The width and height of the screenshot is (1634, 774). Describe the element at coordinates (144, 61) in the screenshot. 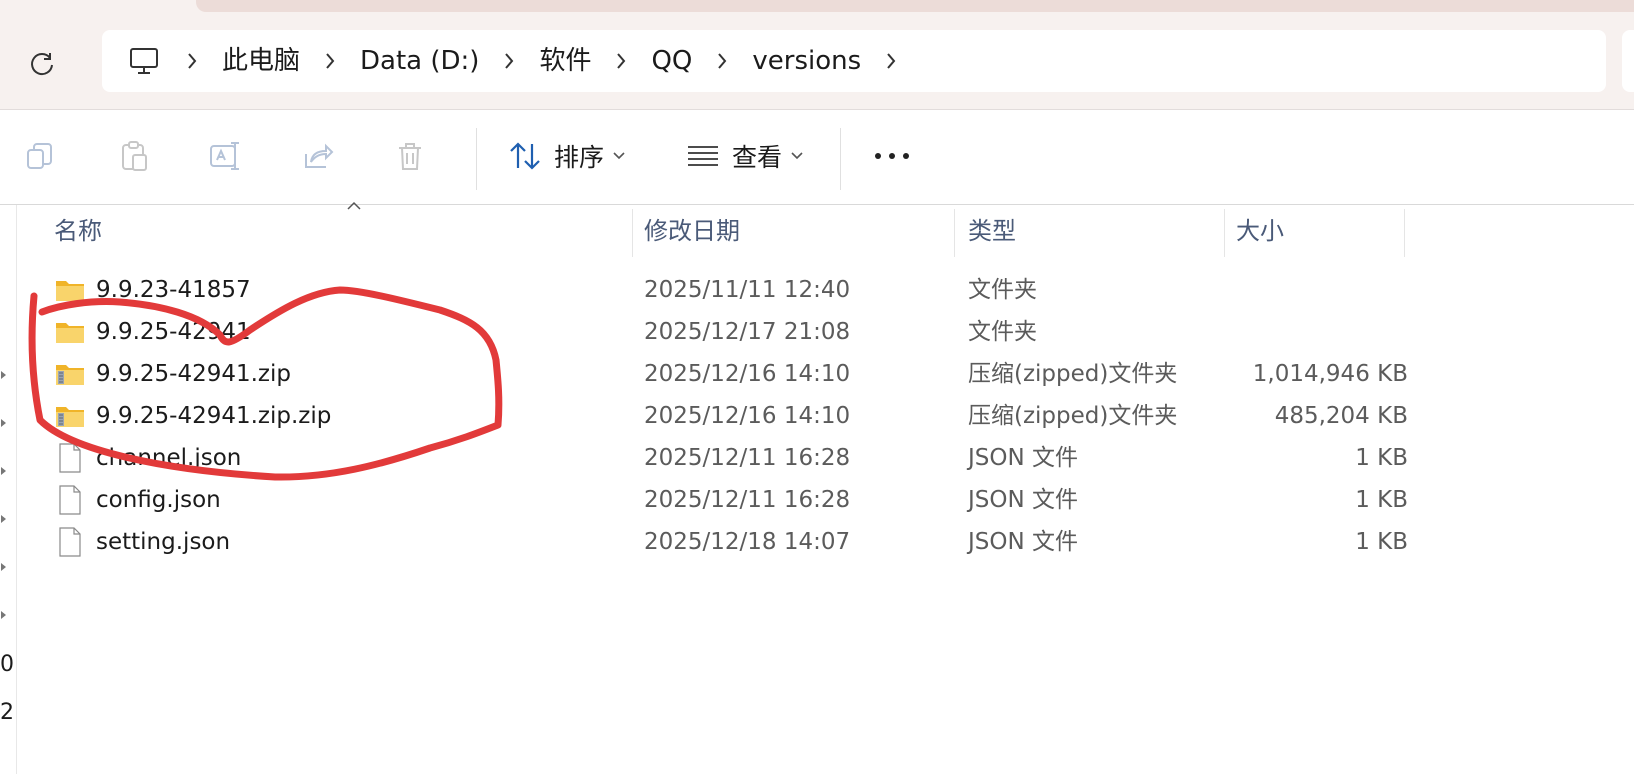

I see `this-pc-icon` at that location.